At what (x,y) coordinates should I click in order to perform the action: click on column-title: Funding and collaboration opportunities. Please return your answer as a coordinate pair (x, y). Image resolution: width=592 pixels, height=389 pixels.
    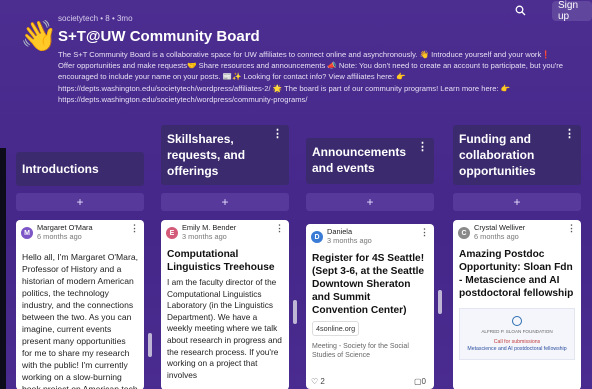
    Looking at the image, I should click on (497, 155).